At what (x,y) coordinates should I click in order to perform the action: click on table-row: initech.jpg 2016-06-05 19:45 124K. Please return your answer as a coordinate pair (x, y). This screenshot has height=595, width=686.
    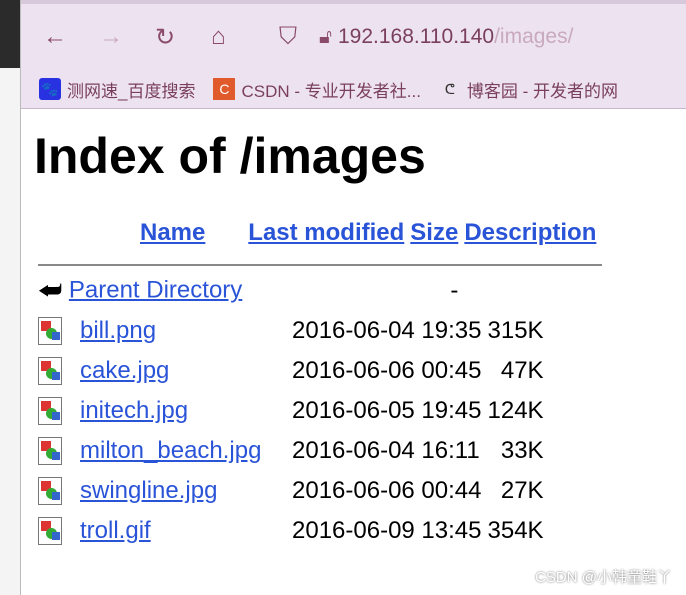
    Looking at the image, I should click on (292, 411).